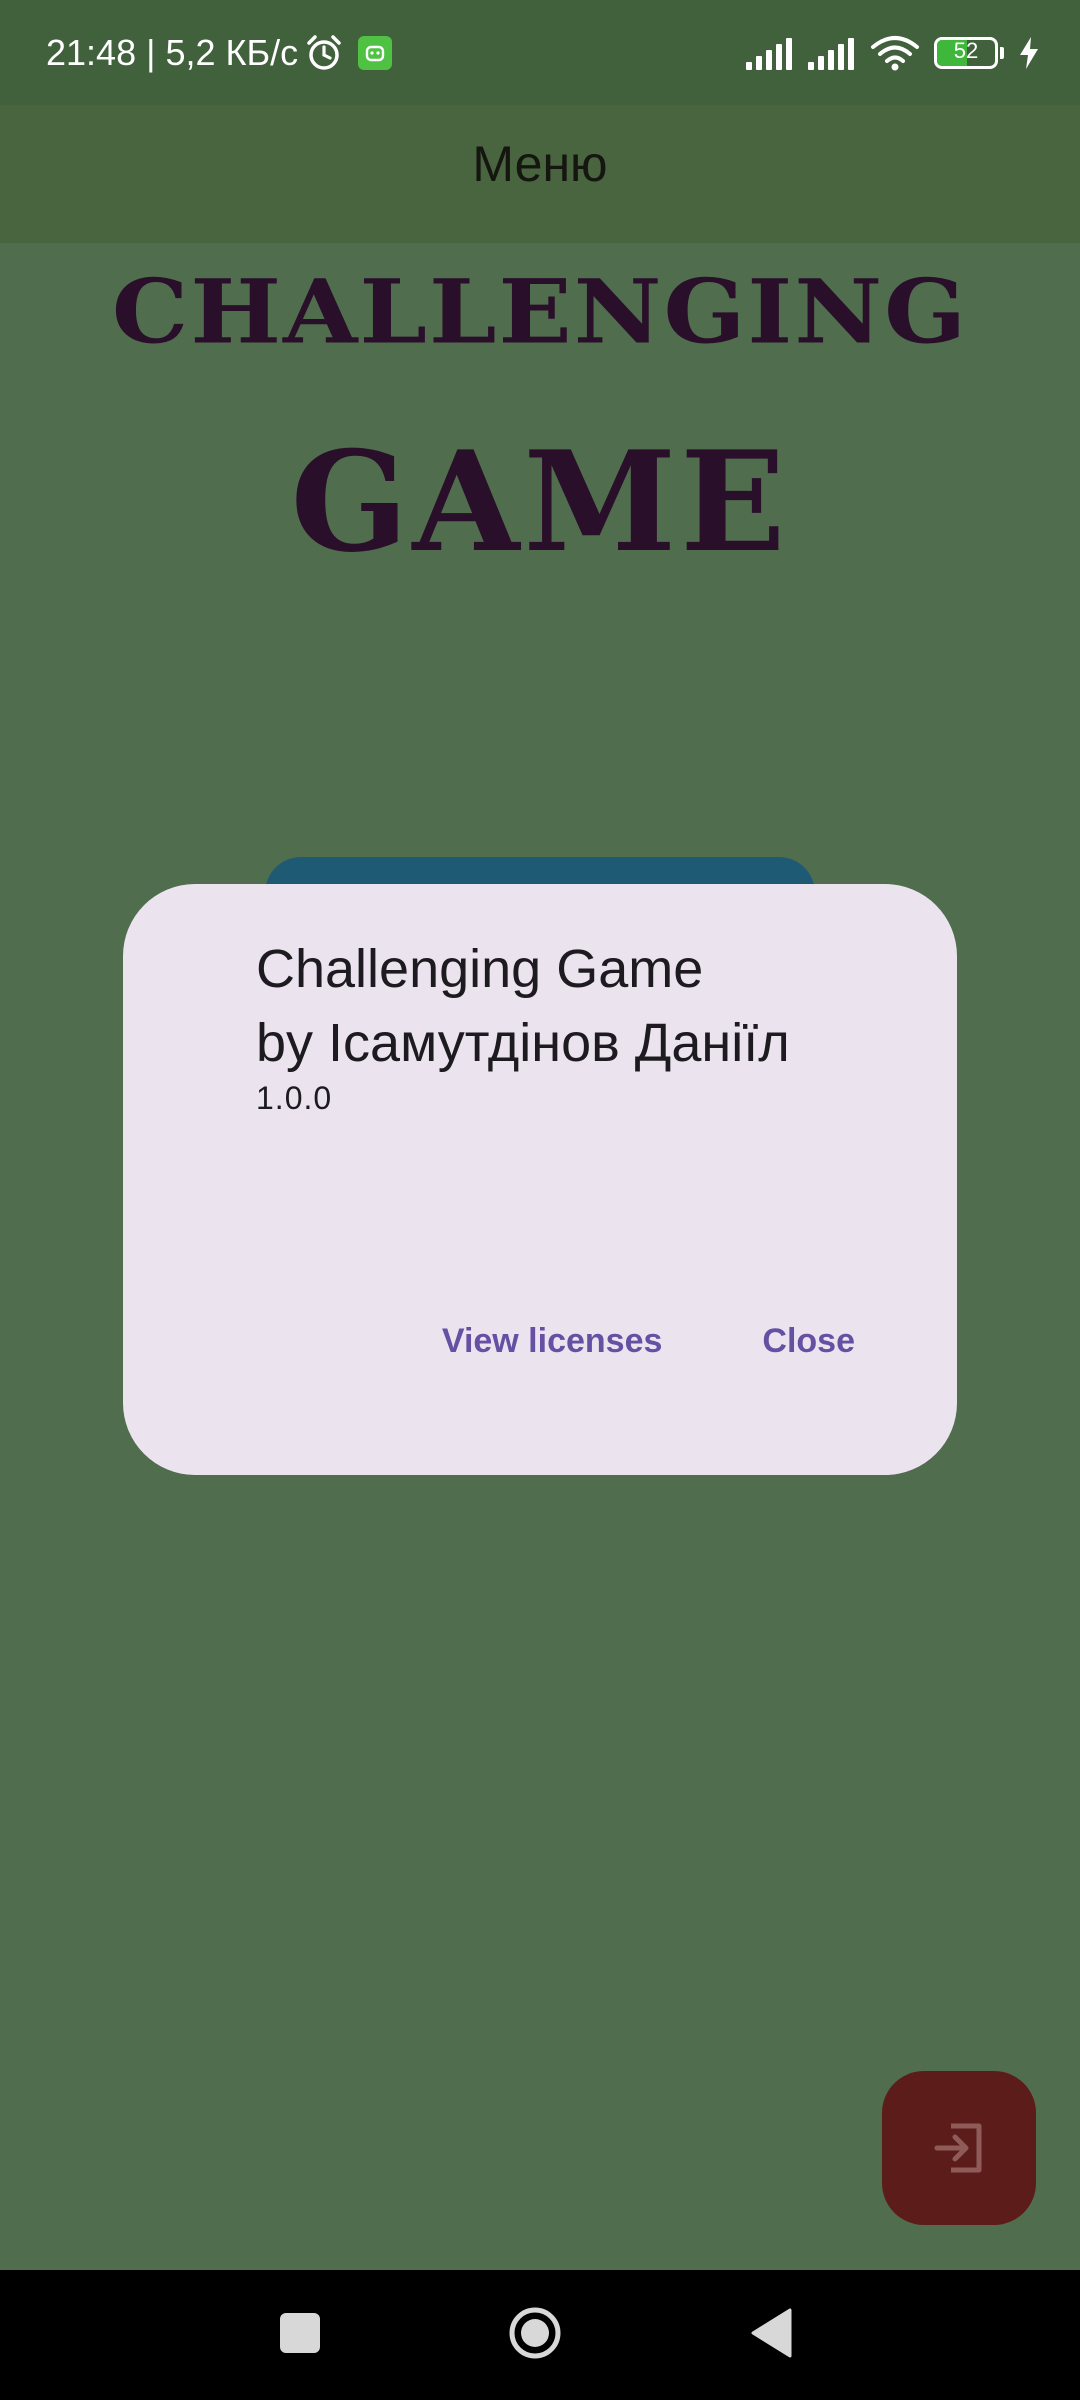 This screenshot has height=2400, width=1080. I want to click on navigation-bar, so click(540, 2335).